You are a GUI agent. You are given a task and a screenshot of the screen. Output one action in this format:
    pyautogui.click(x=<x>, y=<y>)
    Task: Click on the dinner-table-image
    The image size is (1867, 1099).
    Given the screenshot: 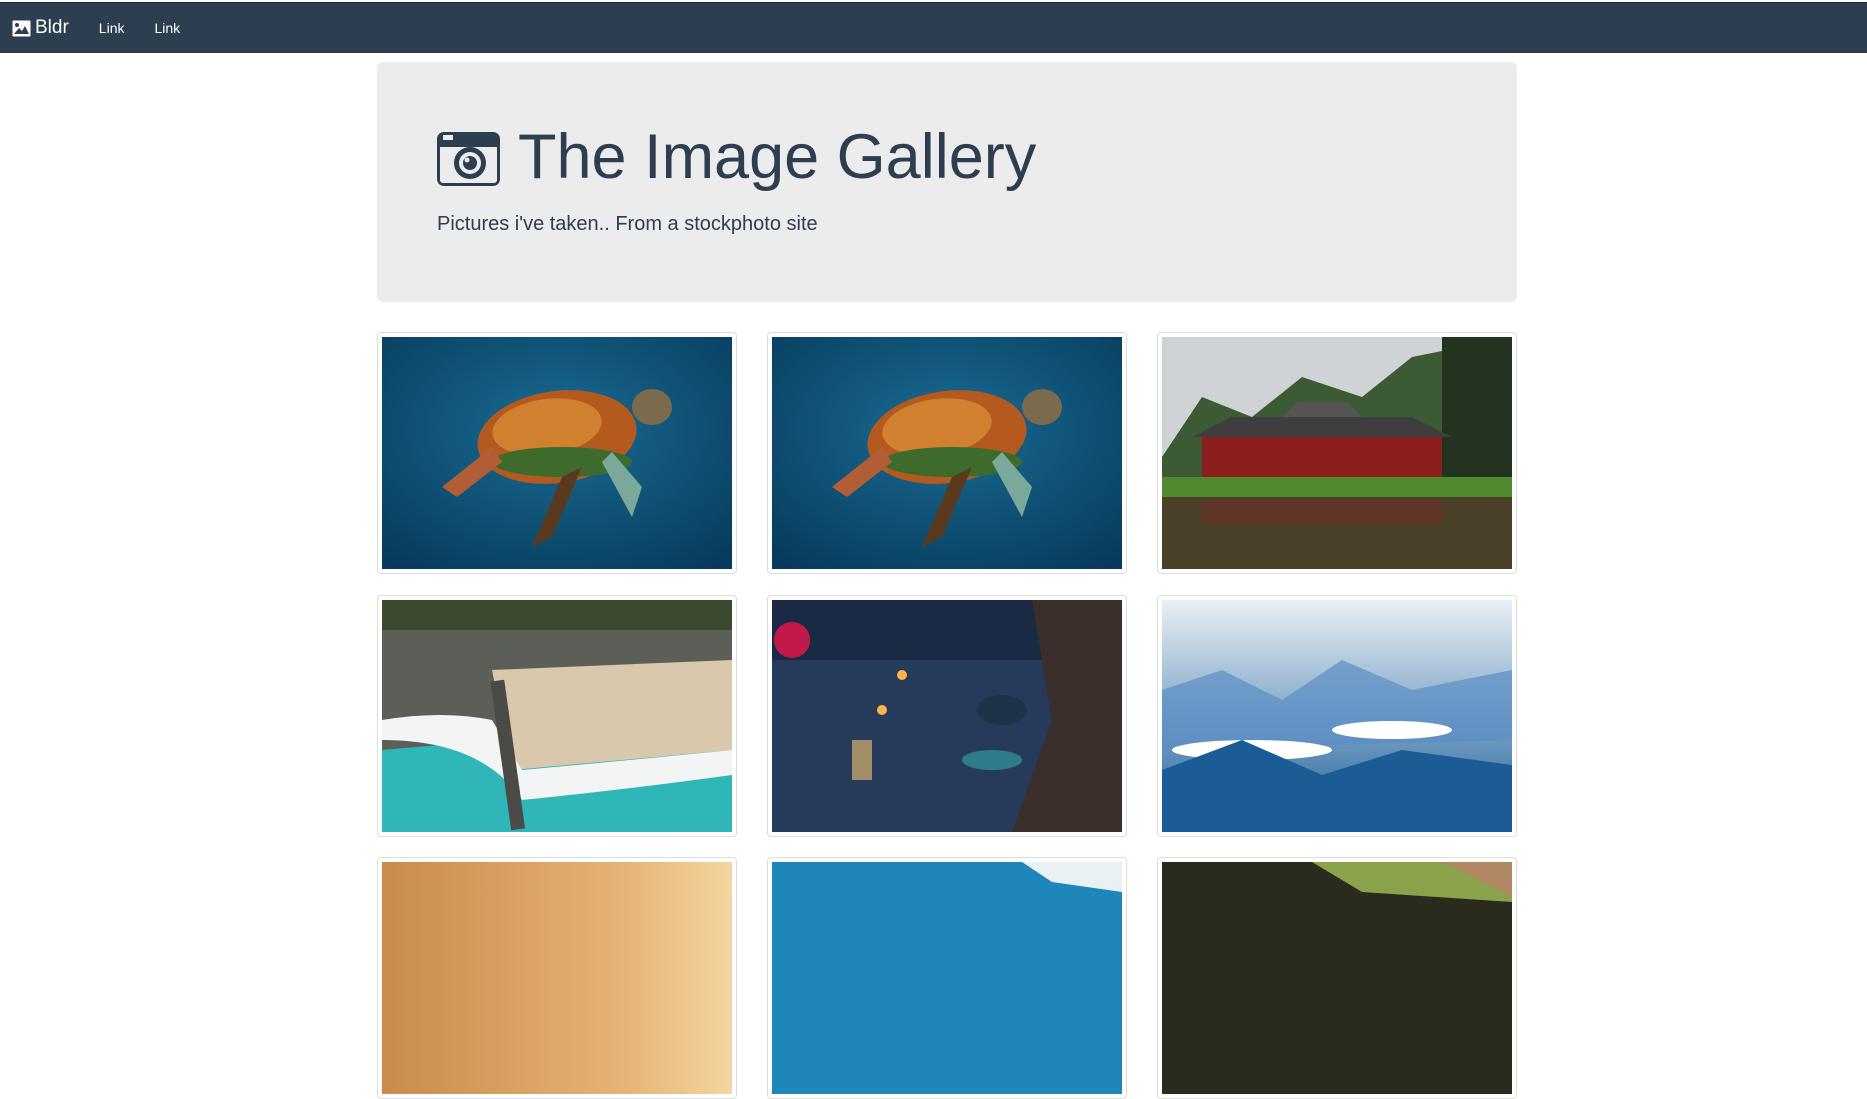 What is the action you would take?
    pyautogui.click(x=947, y=716)
    